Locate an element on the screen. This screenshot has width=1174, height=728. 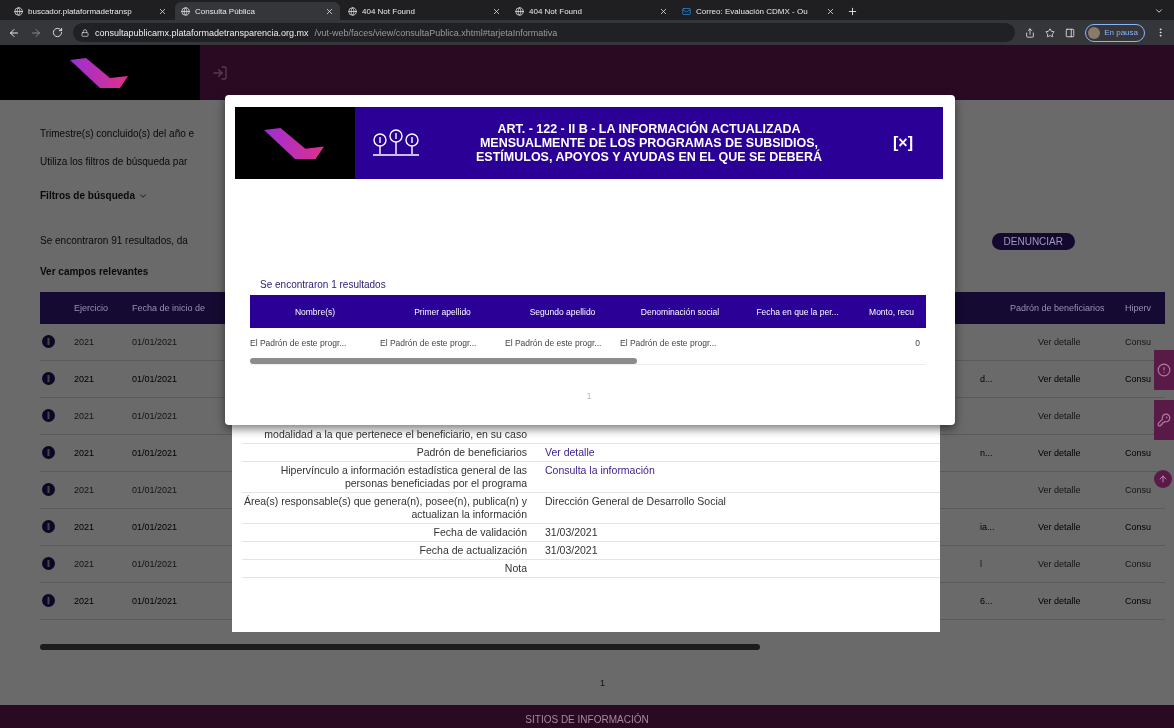
column-header: Nombre(s) is located at coordinates (315, 311).